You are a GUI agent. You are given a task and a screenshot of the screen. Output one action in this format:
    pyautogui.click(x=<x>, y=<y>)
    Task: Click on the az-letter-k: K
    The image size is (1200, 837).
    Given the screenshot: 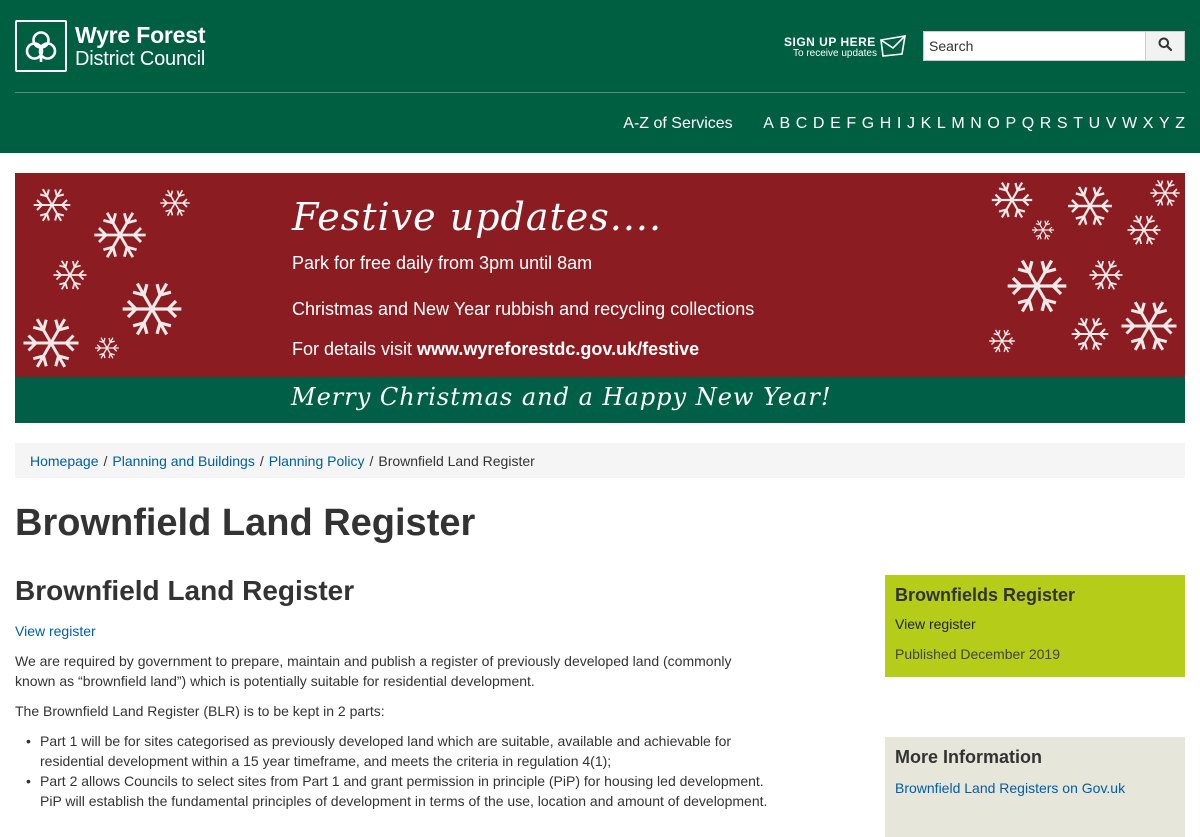 What is the action you would take?
    pyautogui.click(x=926, y=124)
    